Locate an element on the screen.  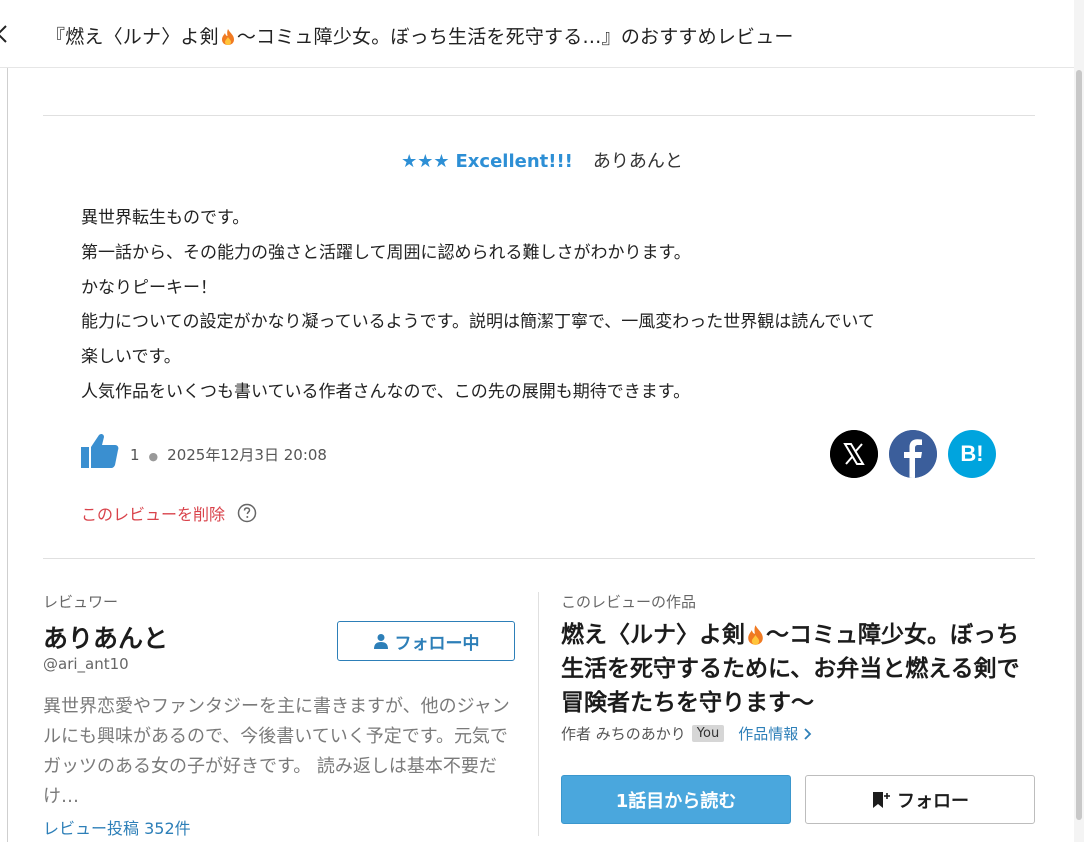
rating-label: Excellent!!! is located at coordinates (514, 161).